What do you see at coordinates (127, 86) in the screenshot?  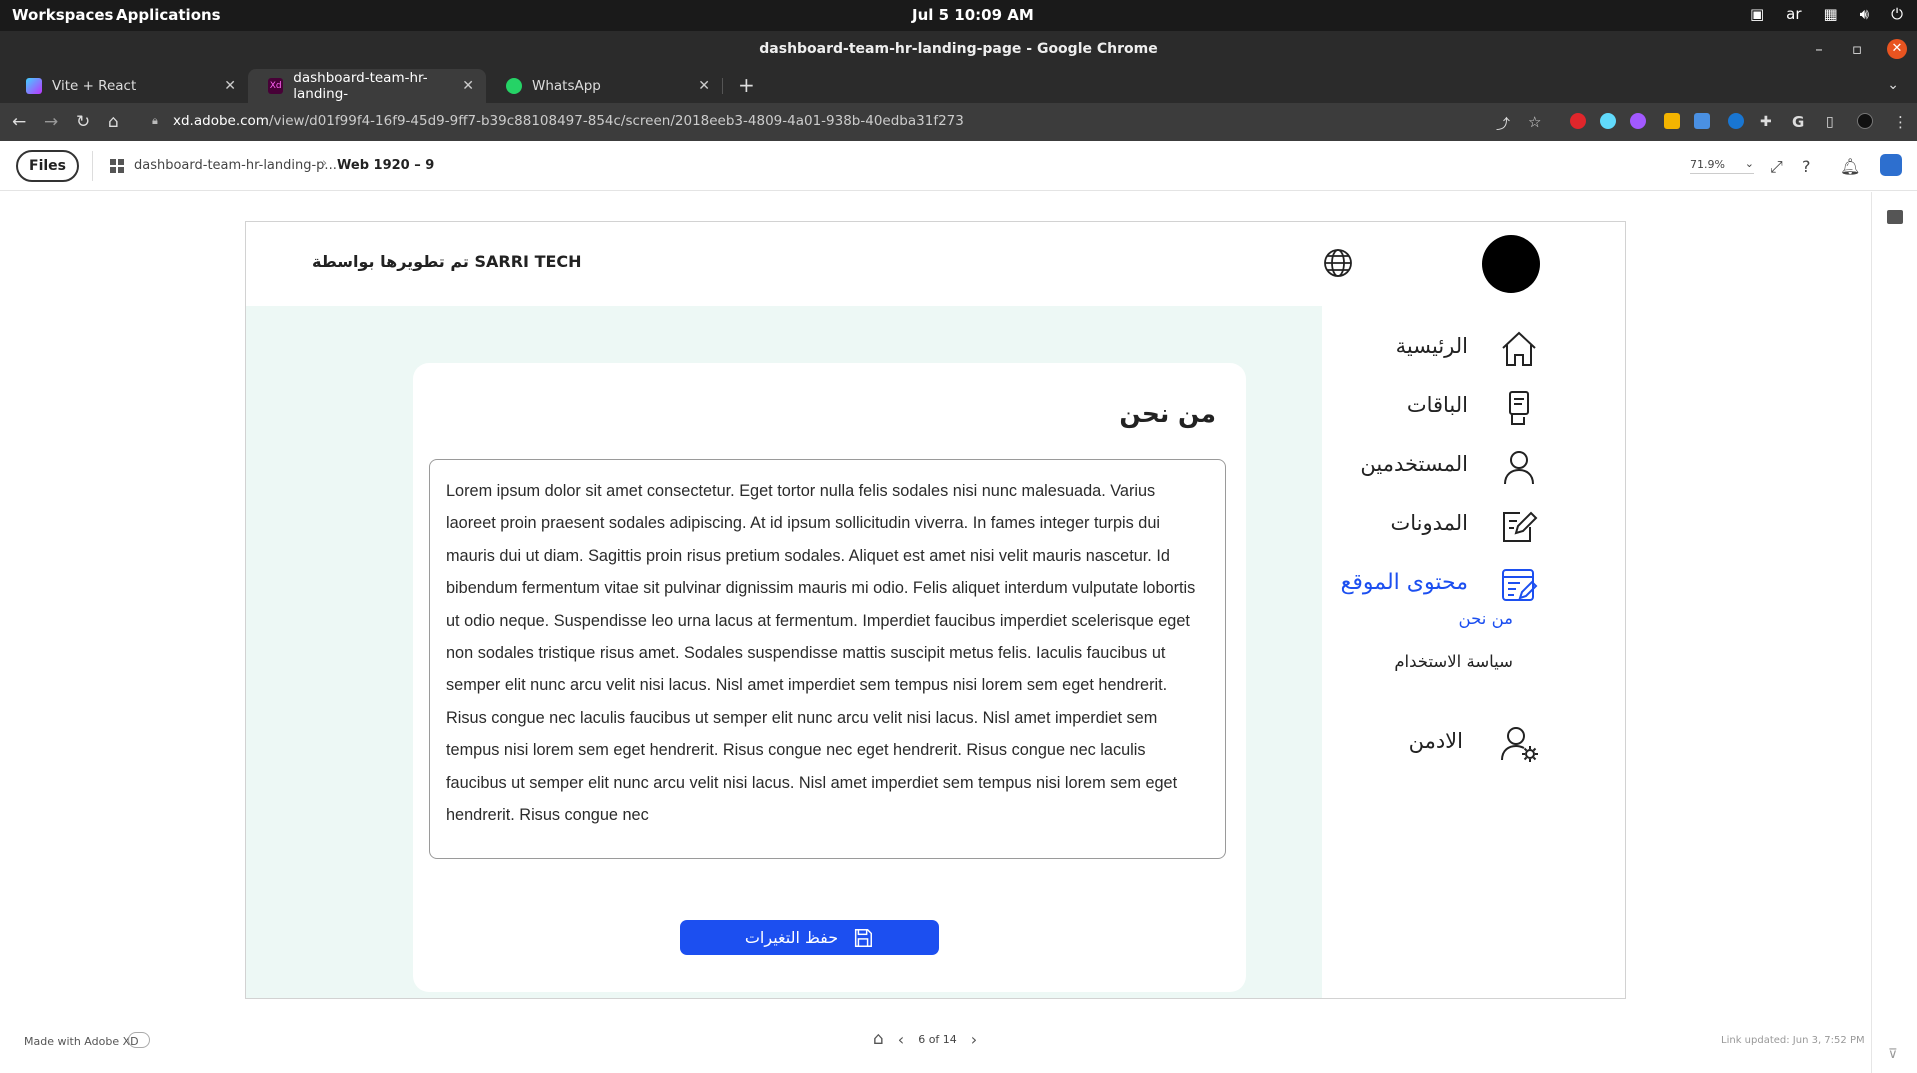 I see `tab-vite-react: Vite + React ✕` at bounding box center [127, 86].